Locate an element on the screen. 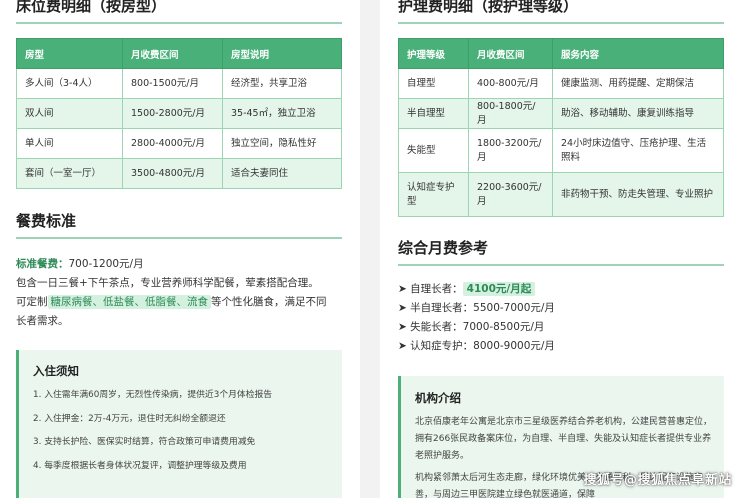  table-row: 认知症专护型 2200-3600元/月 非药物干预、防走失管理、专业照护 is located at coordinates (561, 194).